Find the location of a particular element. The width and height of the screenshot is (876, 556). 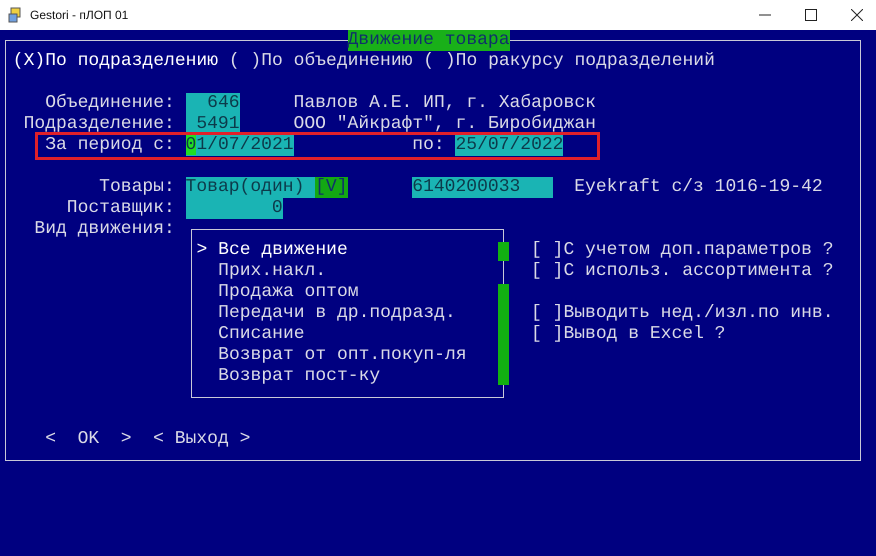

field-label: Поставщик: is located at coordinates (120, 208).